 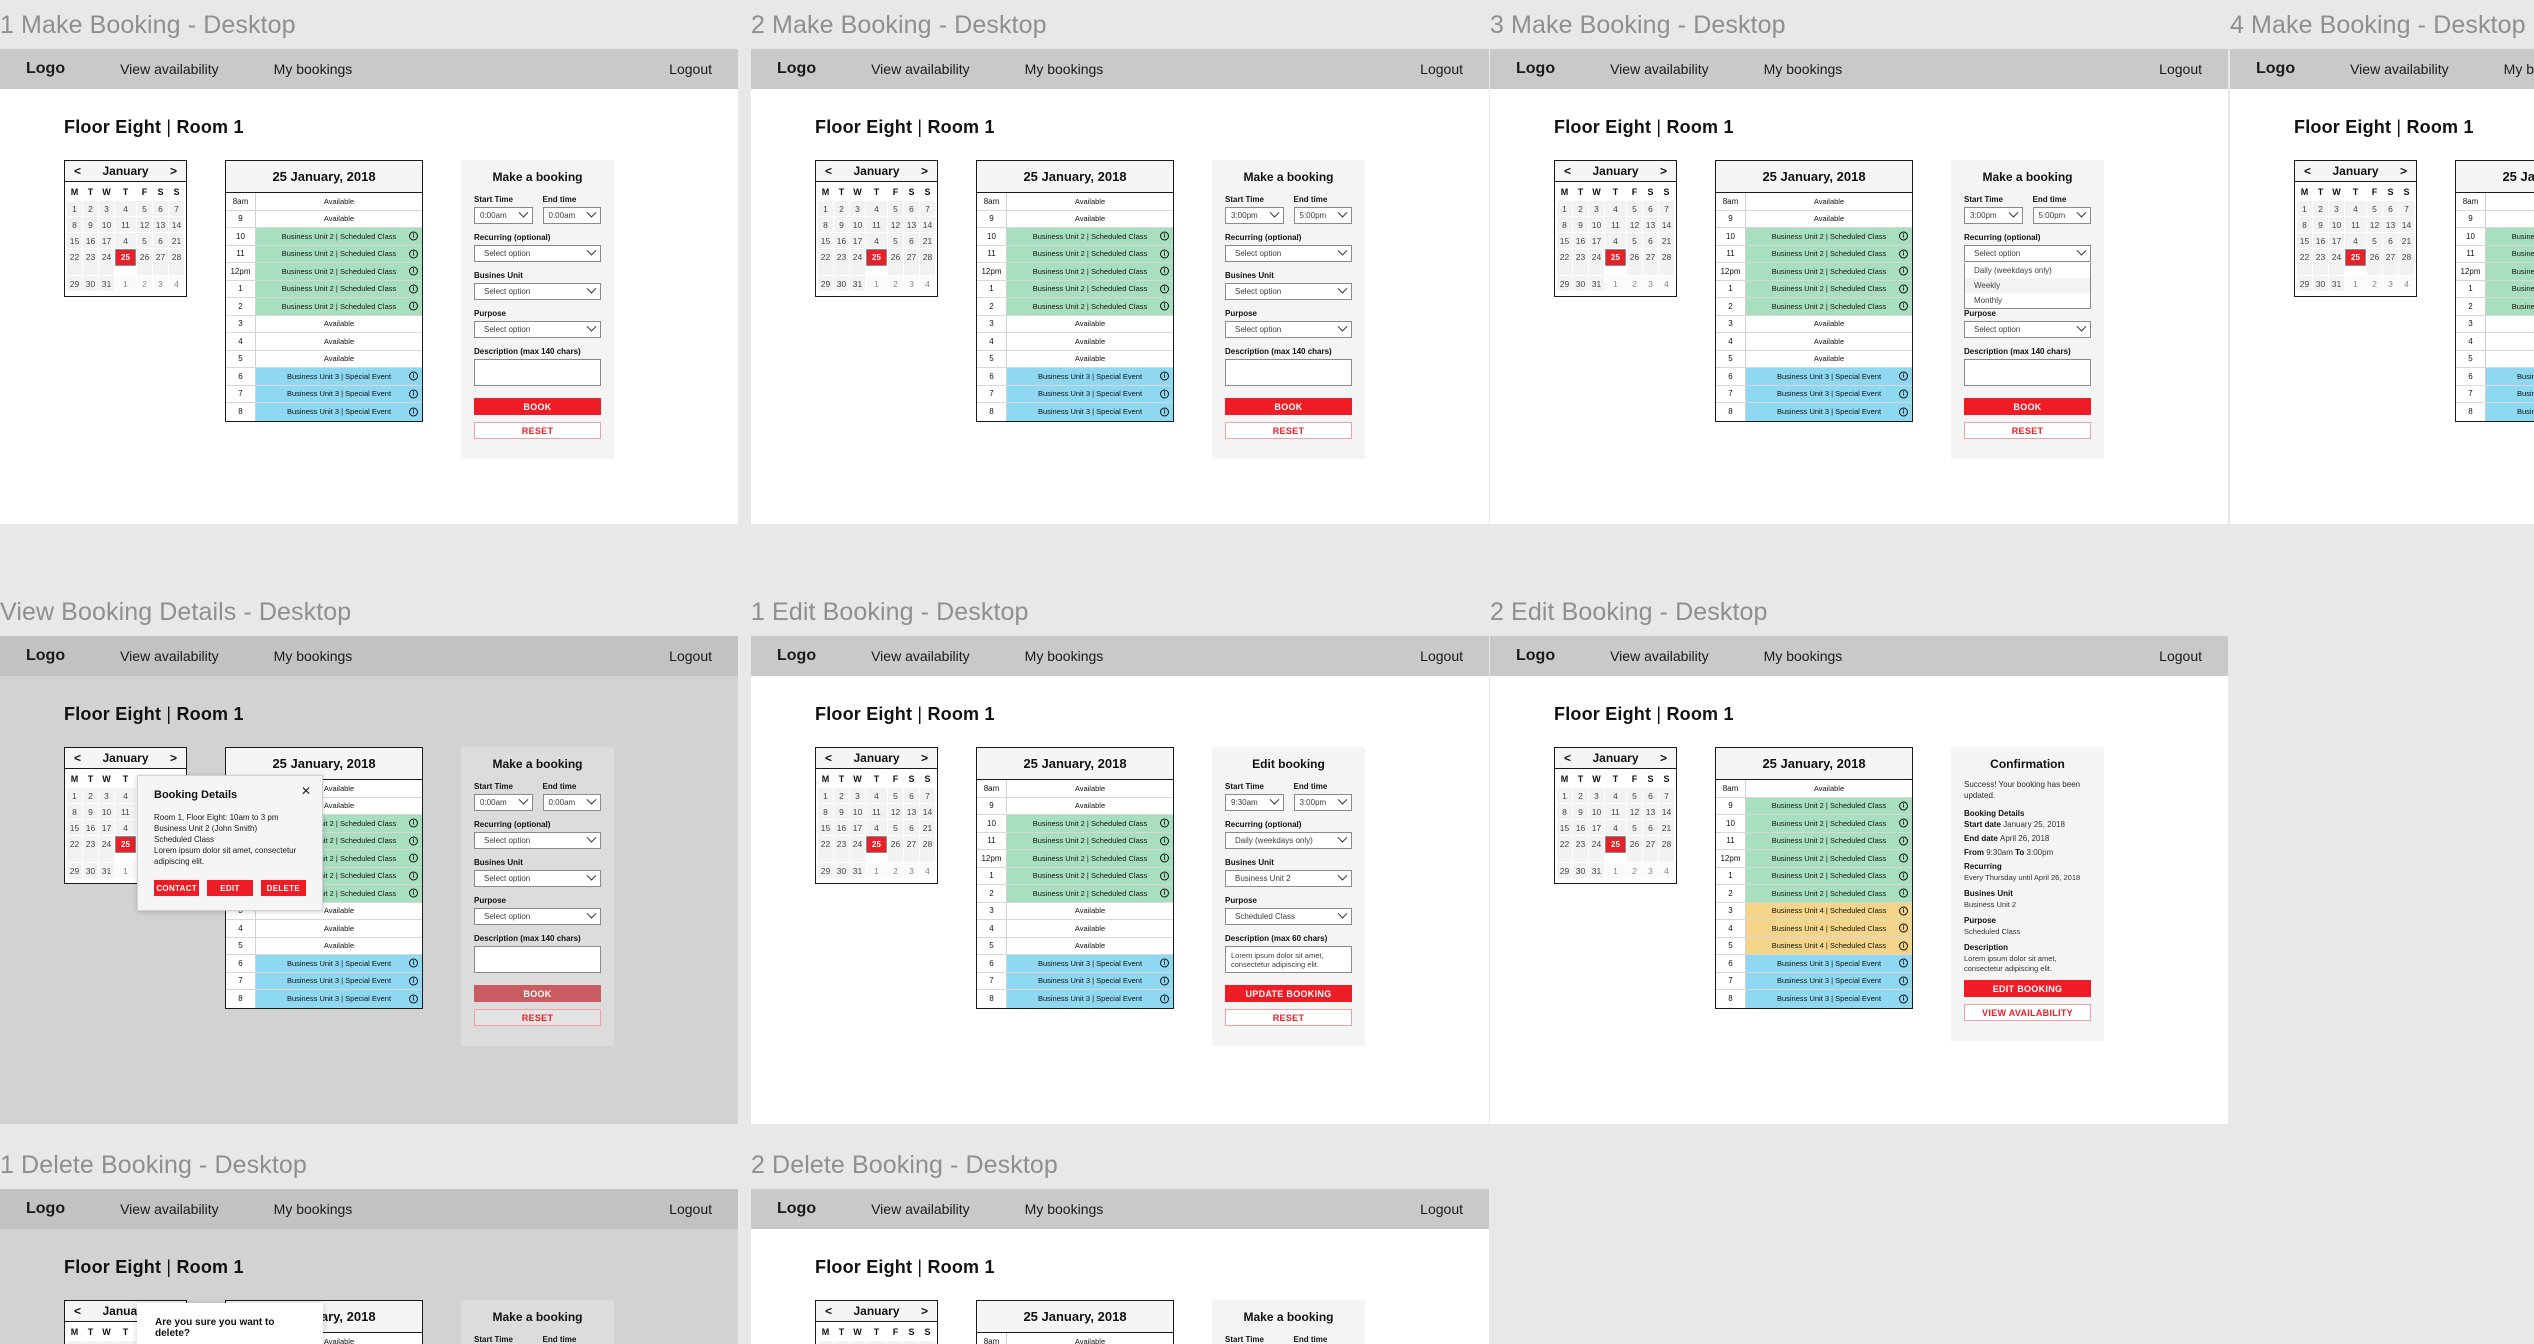 I want to click on recurring-select: Select option, so click(x=537, y=840).